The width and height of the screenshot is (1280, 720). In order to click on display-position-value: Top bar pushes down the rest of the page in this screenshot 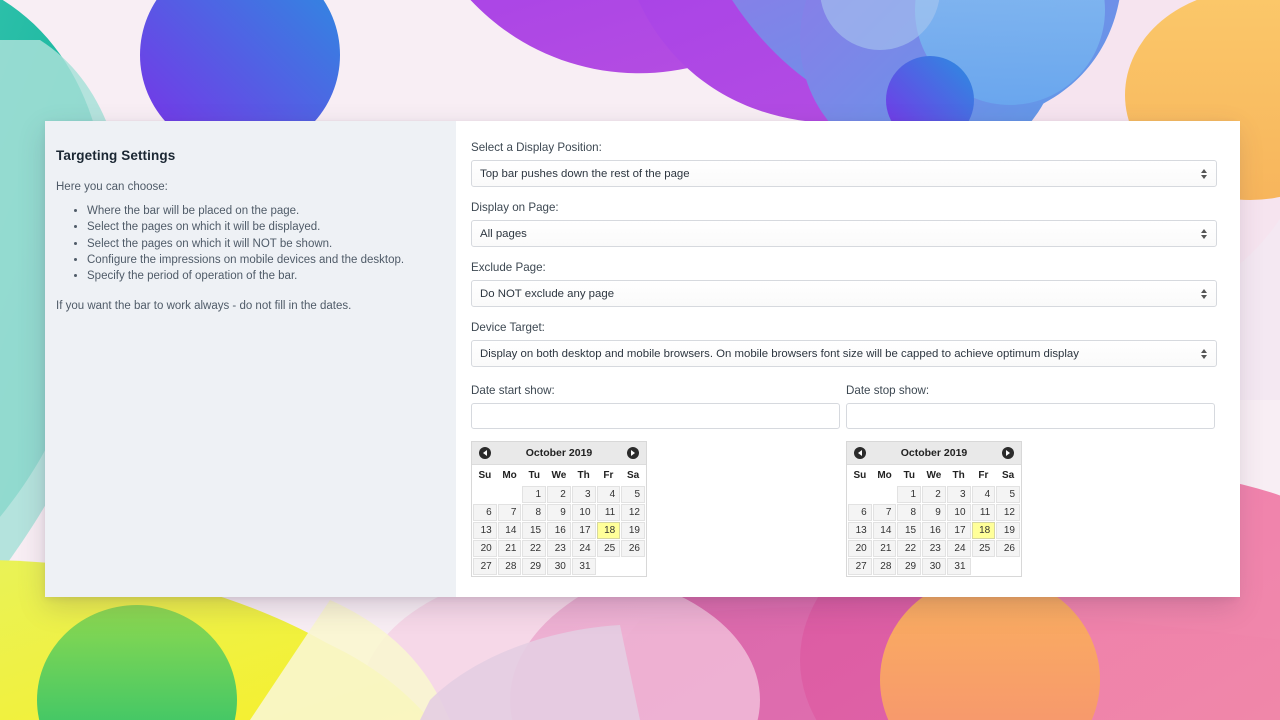, I will do `click(585, 173)`.